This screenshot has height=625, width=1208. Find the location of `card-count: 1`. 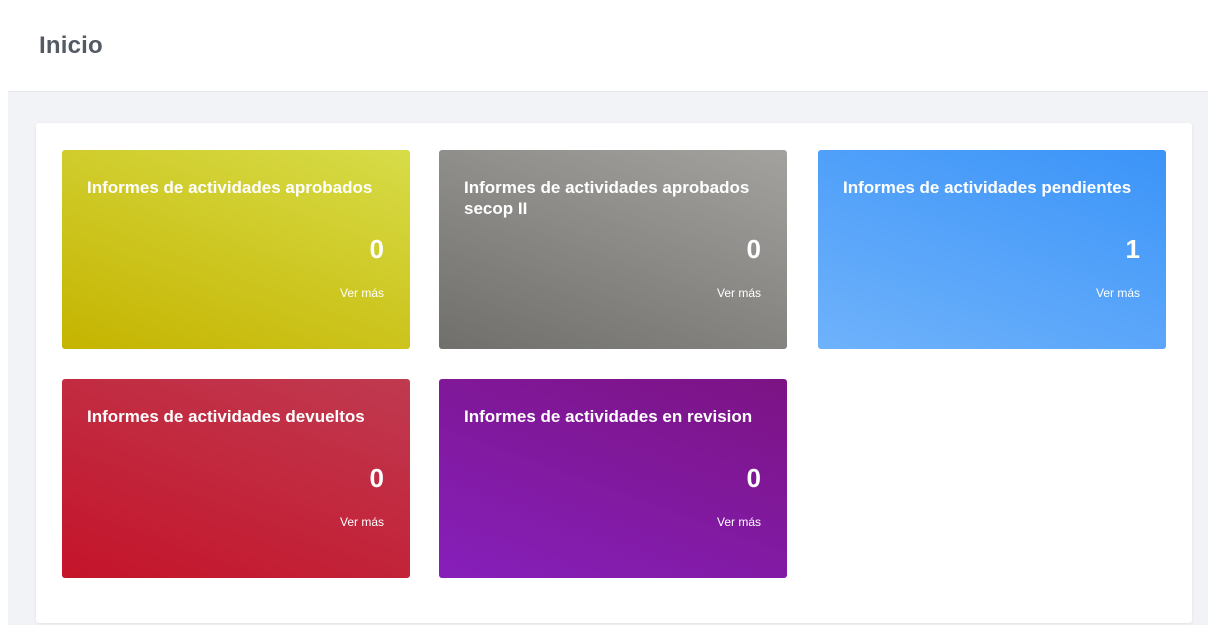

card-count: 1 is located at coordinates (1132, 249).